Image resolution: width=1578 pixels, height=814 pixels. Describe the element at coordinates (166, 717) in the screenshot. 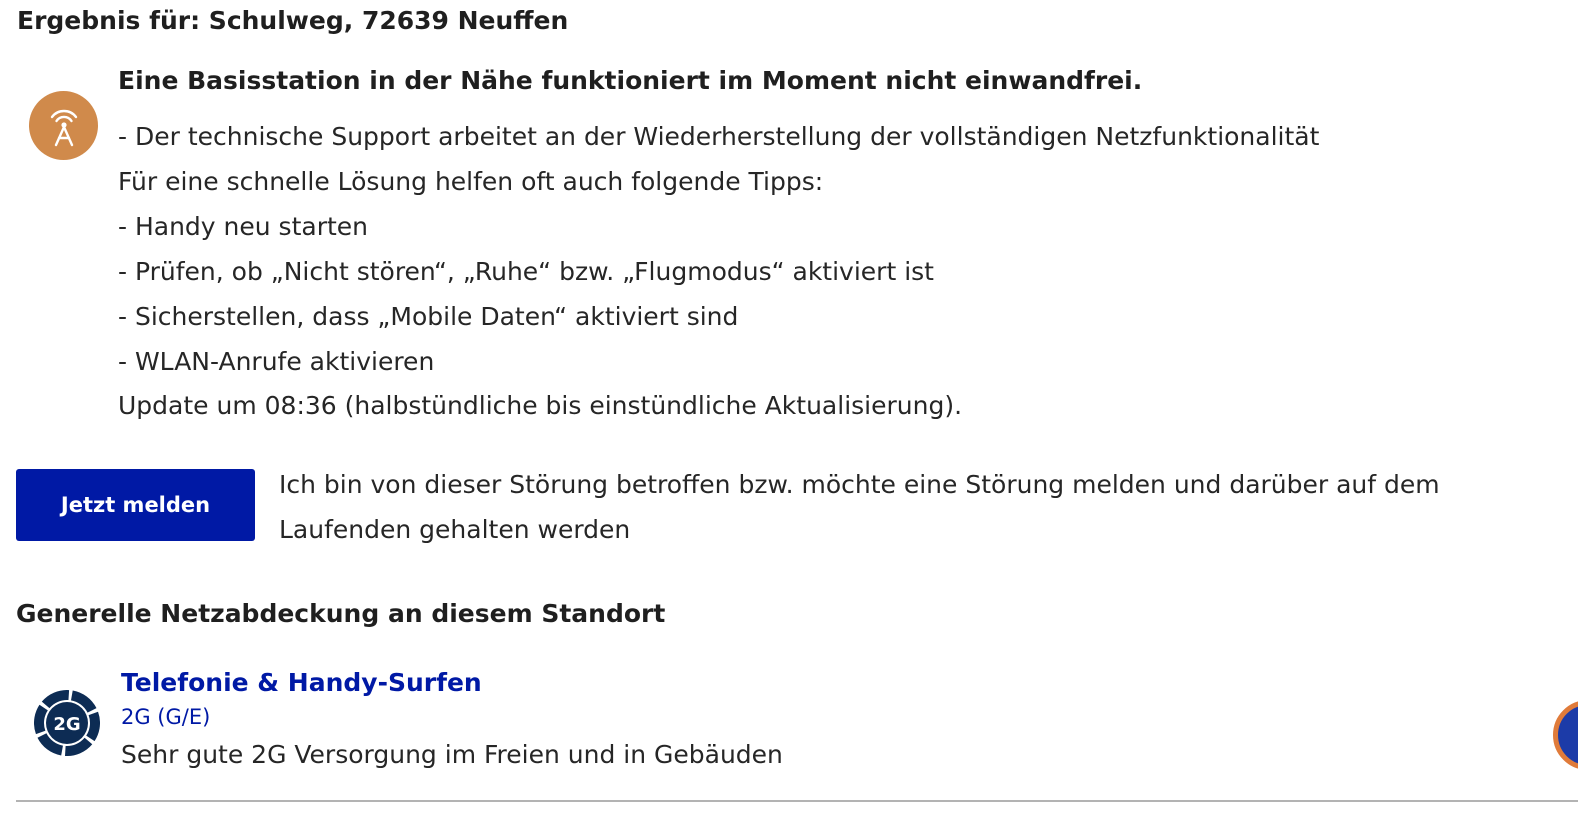

I see `coverage-technology: 2G (G/E)` at that location.